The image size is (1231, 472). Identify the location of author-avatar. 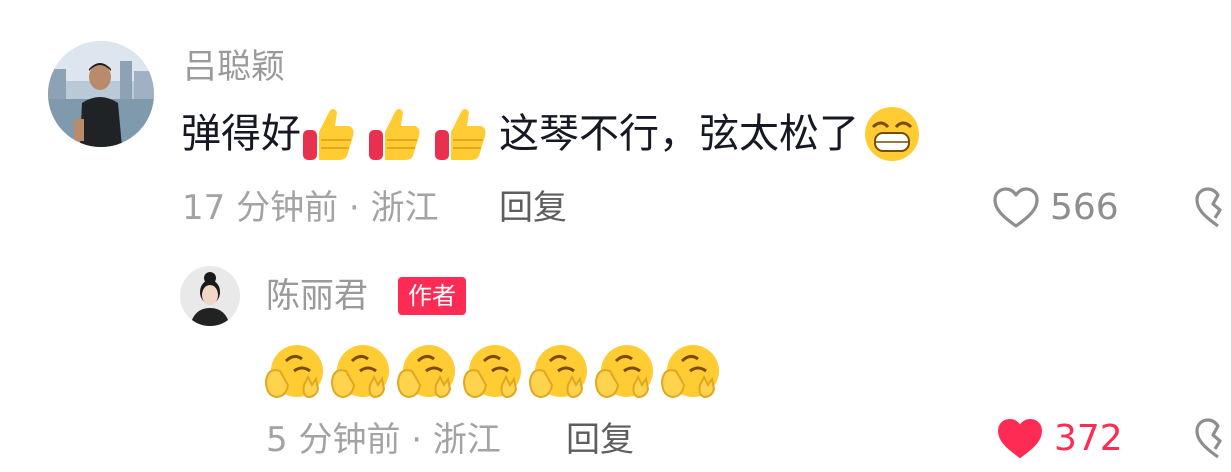
(210, 296).